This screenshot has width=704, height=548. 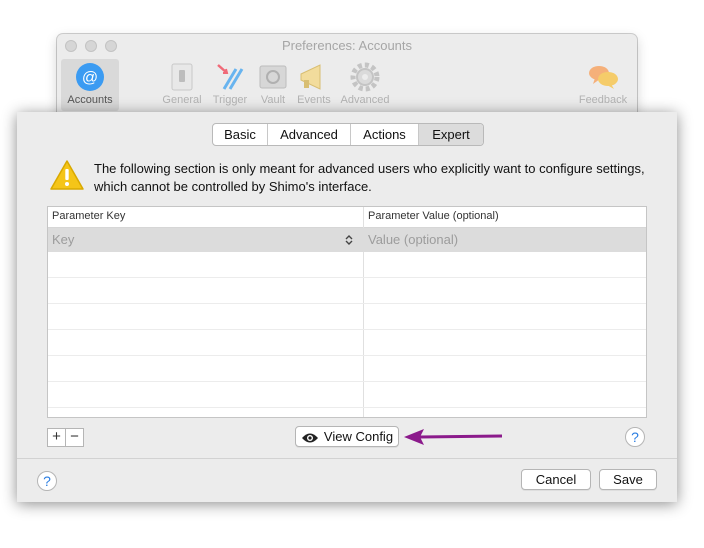 I want to click on window-title: Preferences: Accounts, so click(x=347, y=45).